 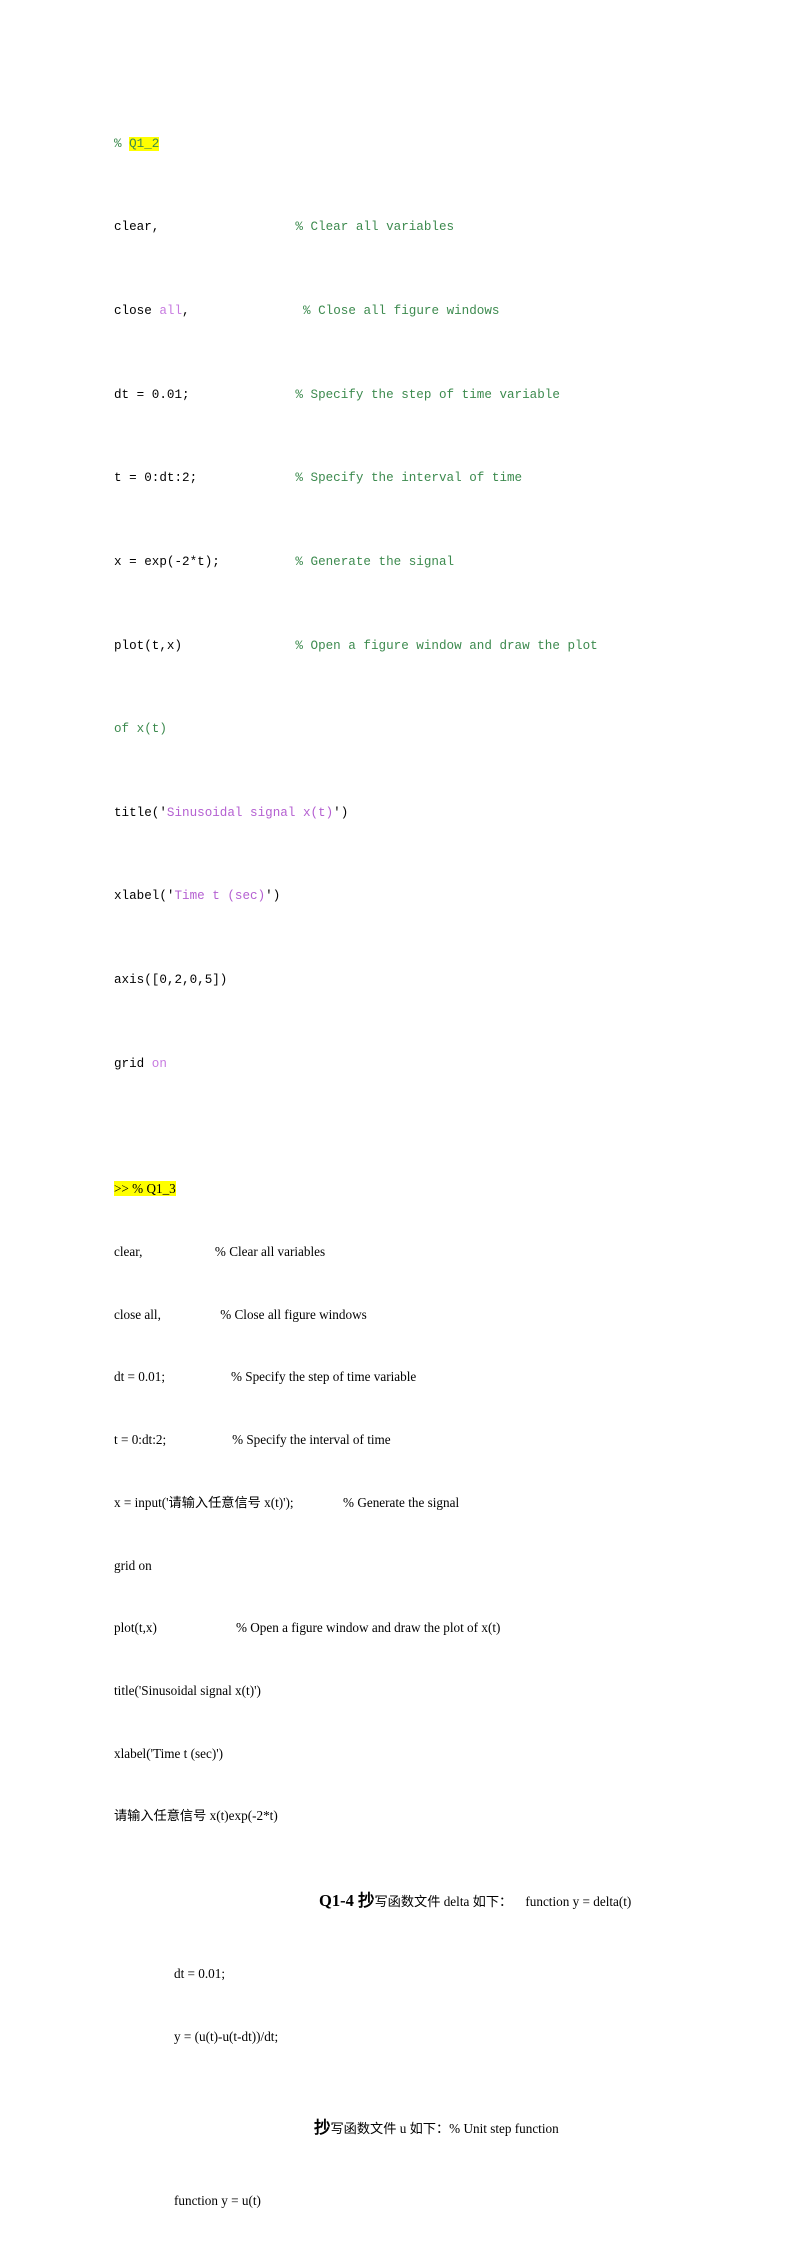 What do you see at coordinates (404, 813) in the screenshot?
I see `code-line-title: title('Sinusoidal signal x(t)')` at bounding box center [404, 813].